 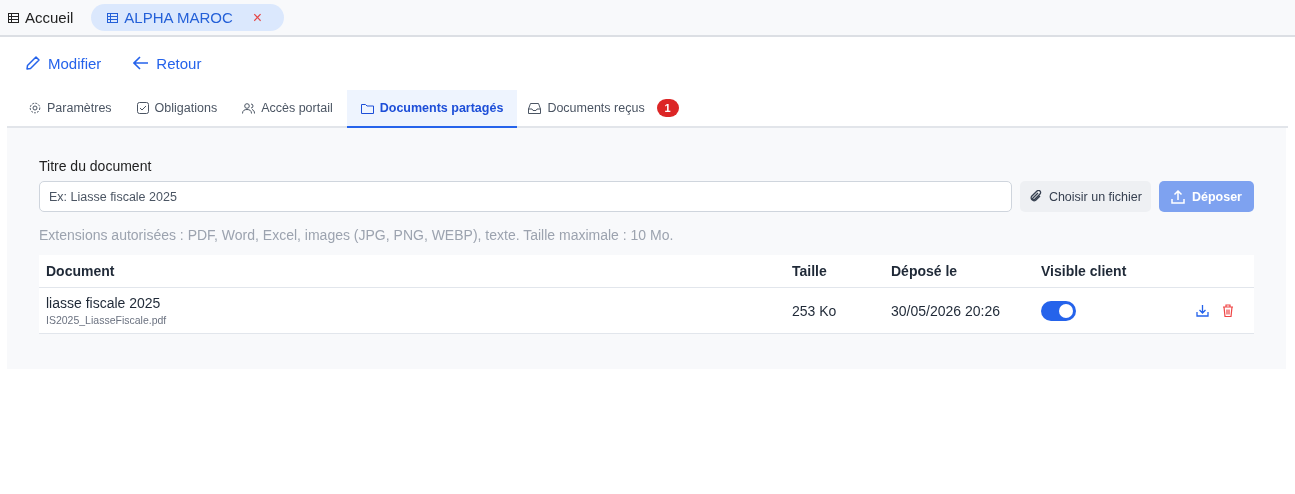 I want to click on arrow-left-icon, so click(x=141, y=63).